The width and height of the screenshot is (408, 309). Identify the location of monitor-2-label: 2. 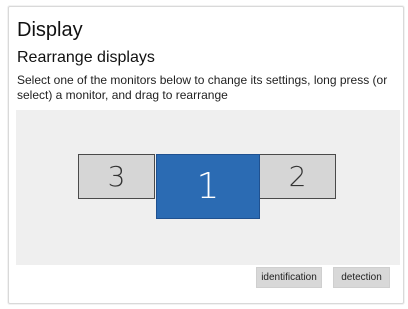
(297, 176).